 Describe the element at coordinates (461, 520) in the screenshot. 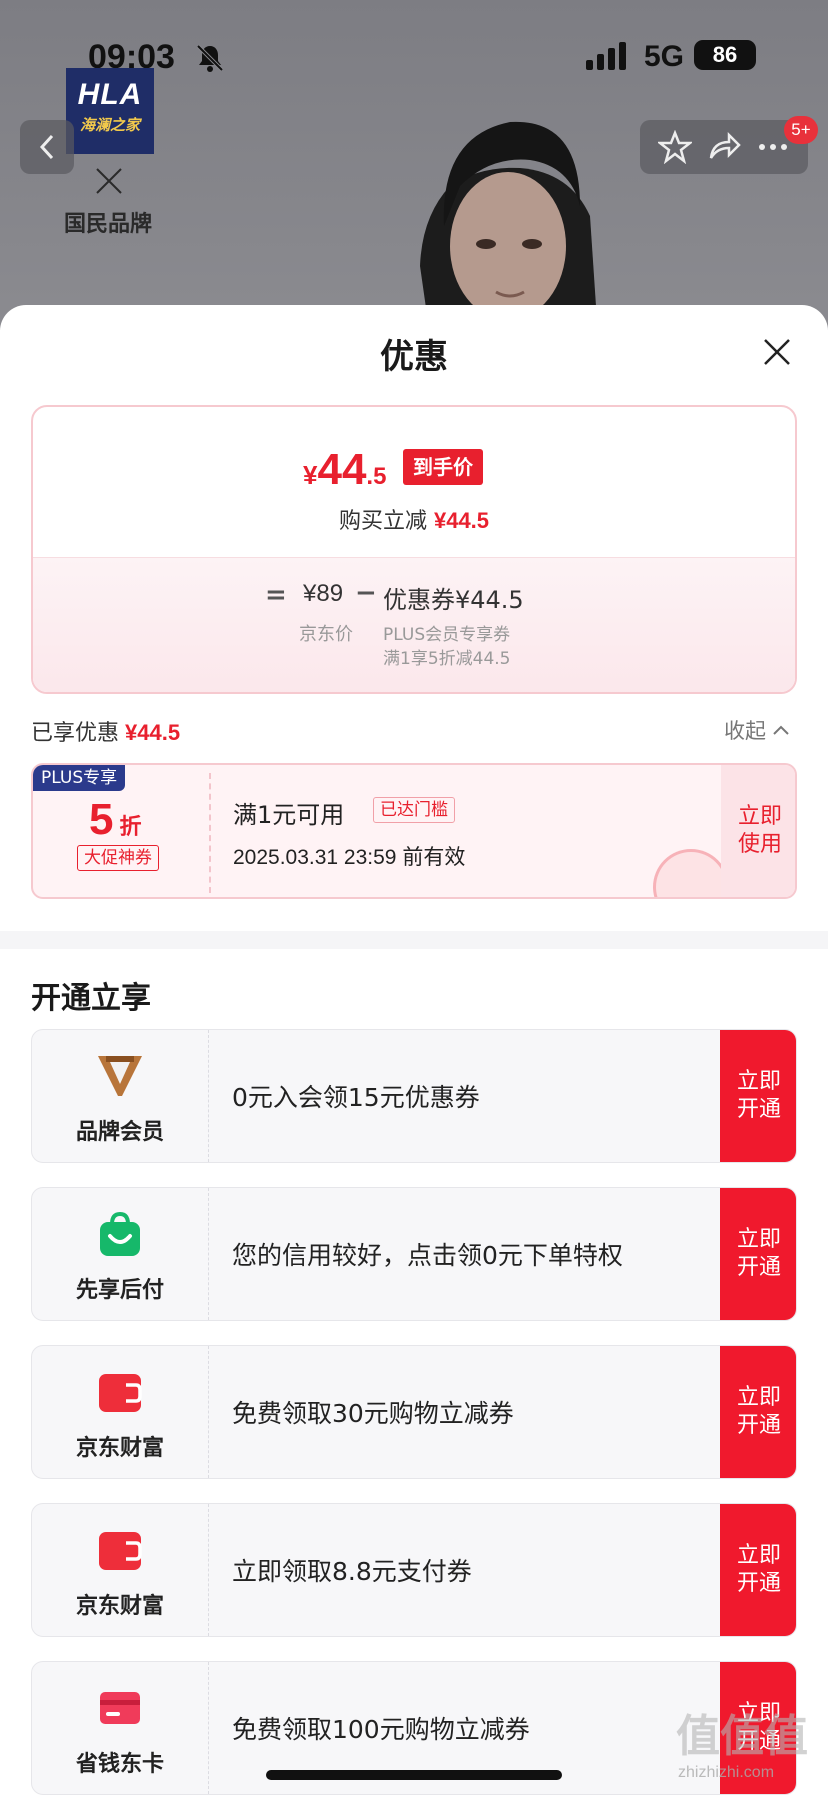

I see `discount-amount: ¥44.5` at that location.